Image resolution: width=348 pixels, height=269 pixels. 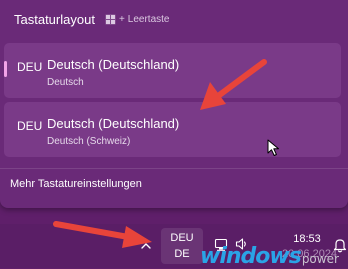 What do you see at coordinates (242, 244) in the screenshot?
I see `speaker-icon` at bounding box center [242, 244].